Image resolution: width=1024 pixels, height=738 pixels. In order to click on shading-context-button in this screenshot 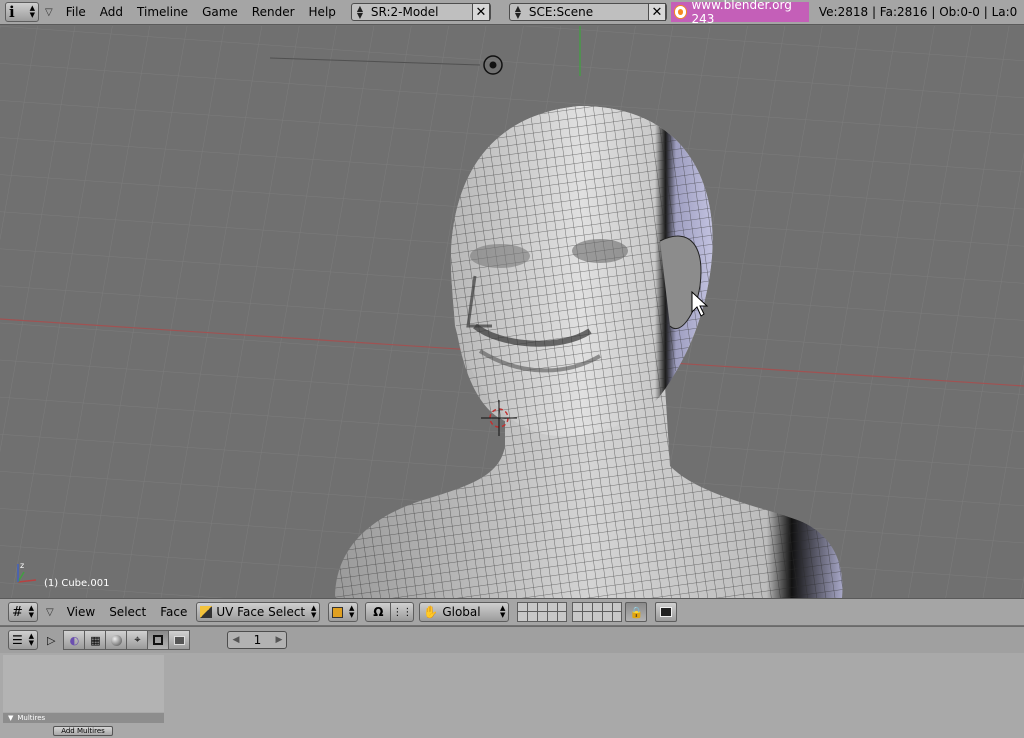, I will do `click(116, 640)`.